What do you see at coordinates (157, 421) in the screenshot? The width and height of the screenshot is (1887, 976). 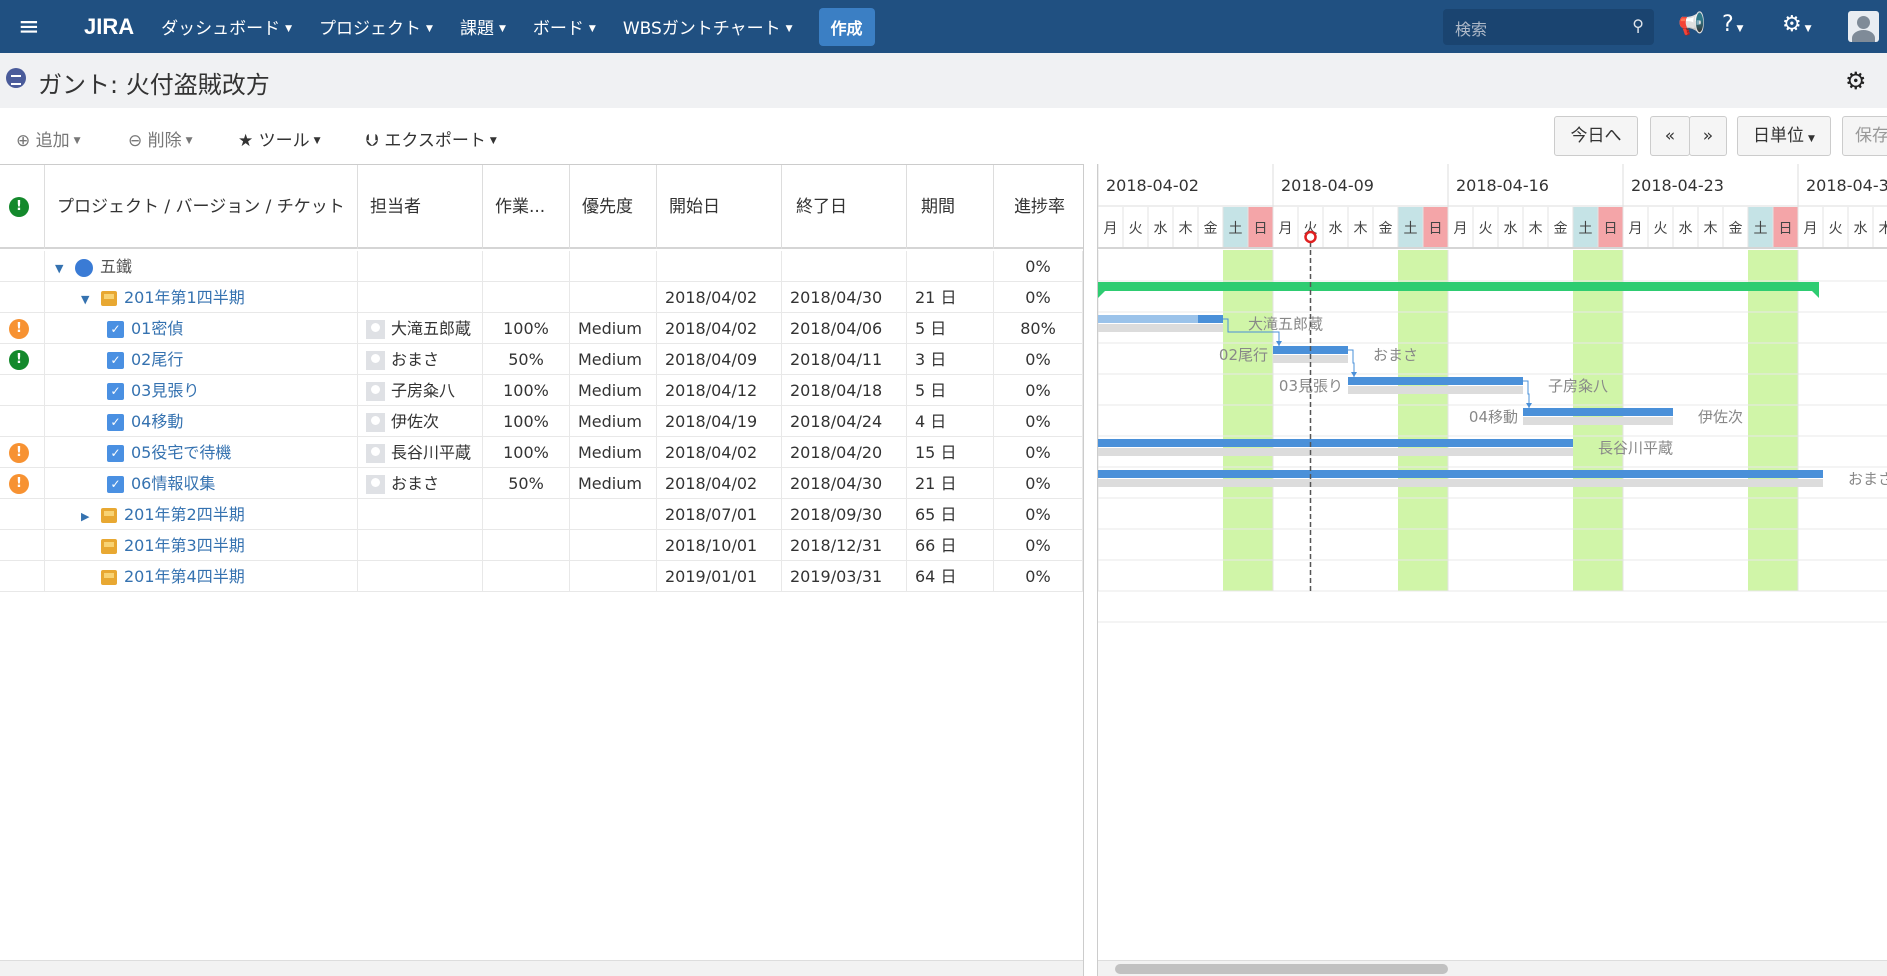 I see `issue-link: 04移動` at bounding box center [157, 421].